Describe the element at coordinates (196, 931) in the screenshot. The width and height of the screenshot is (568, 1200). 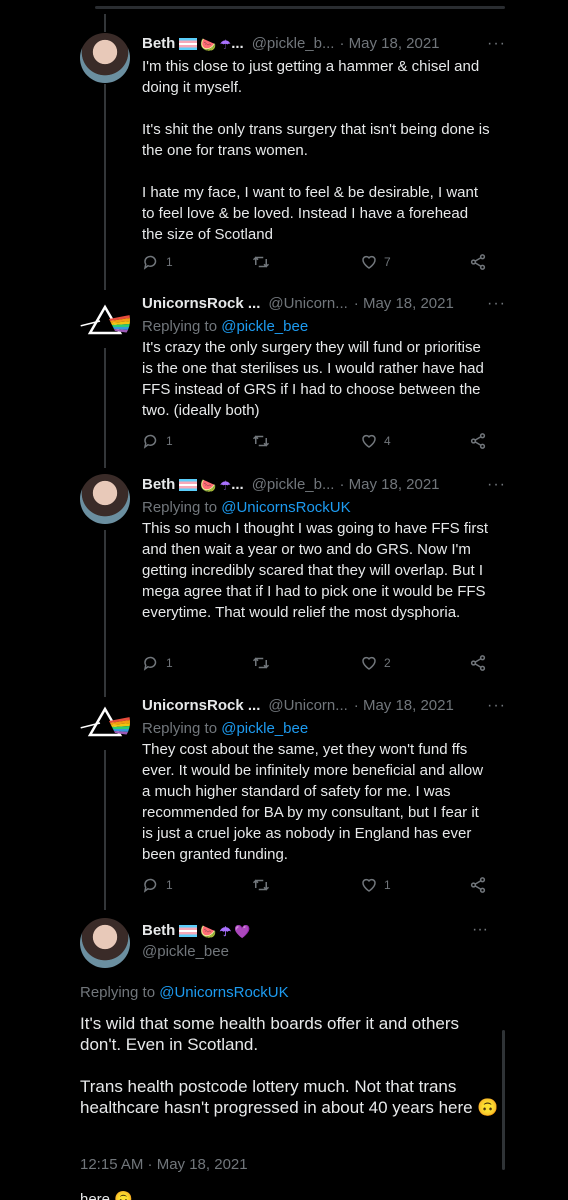
I see `main-tweet-author: Beth 🍉 ☂ 💜` at that location.